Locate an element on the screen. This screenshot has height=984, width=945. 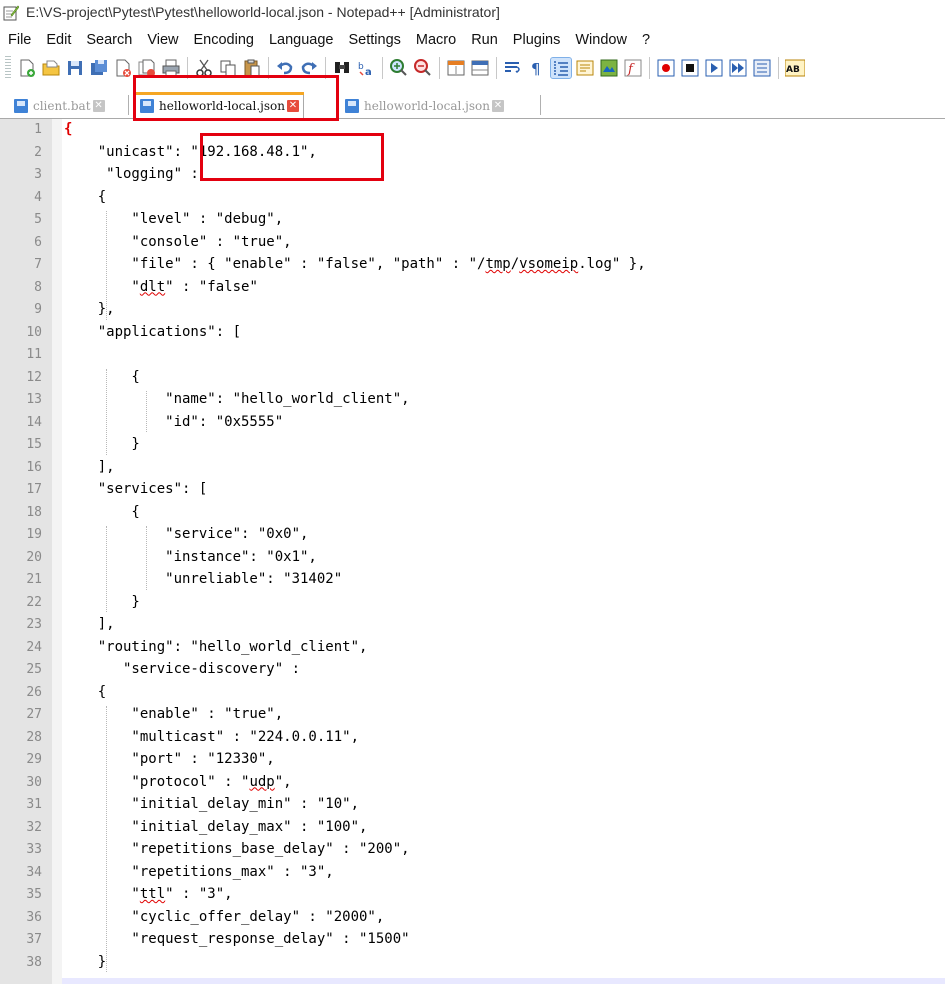
undo-icon is located at coordinates (285, 68).